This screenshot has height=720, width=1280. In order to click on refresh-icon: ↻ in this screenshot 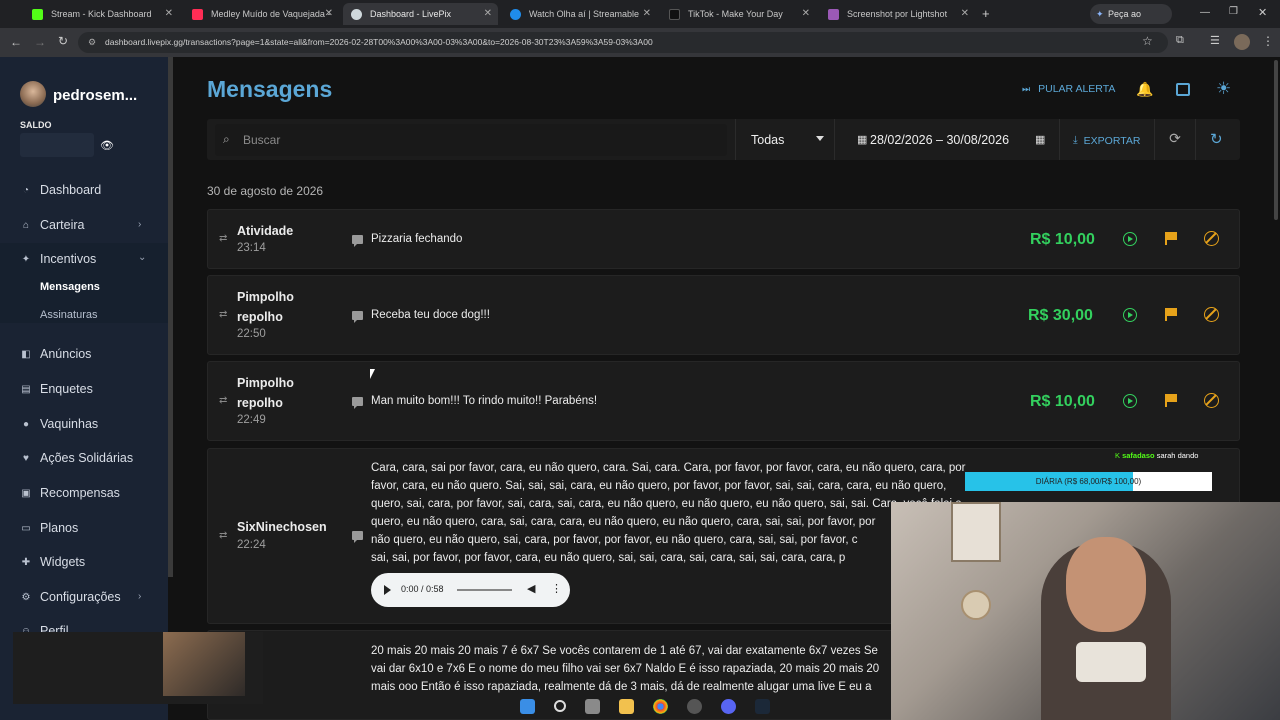, I will do `click(1216, 139)`.